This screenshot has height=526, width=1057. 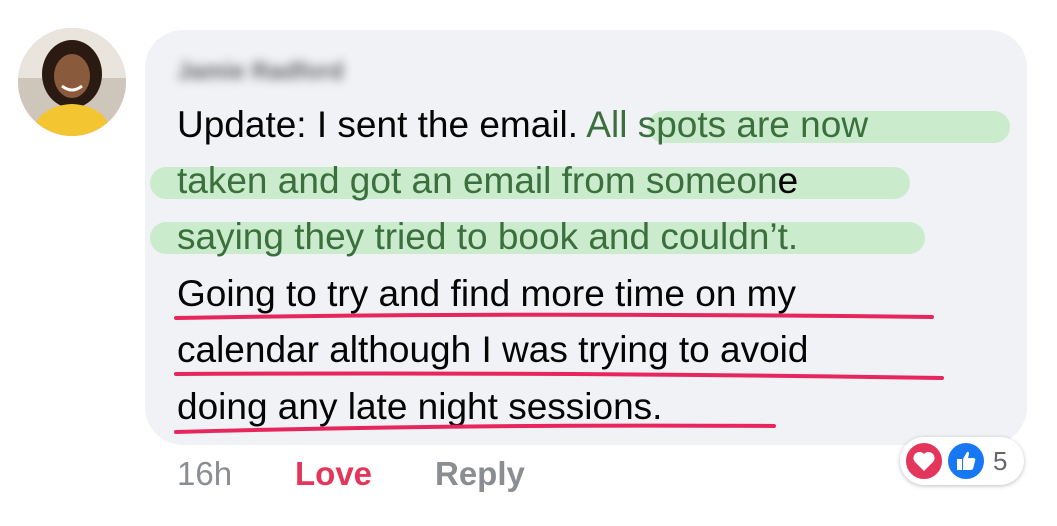 What do you see at coordinates (204, 474) in the screenshot?
I see `comment-timestamp: 16h` at bounding box center [204, 474].